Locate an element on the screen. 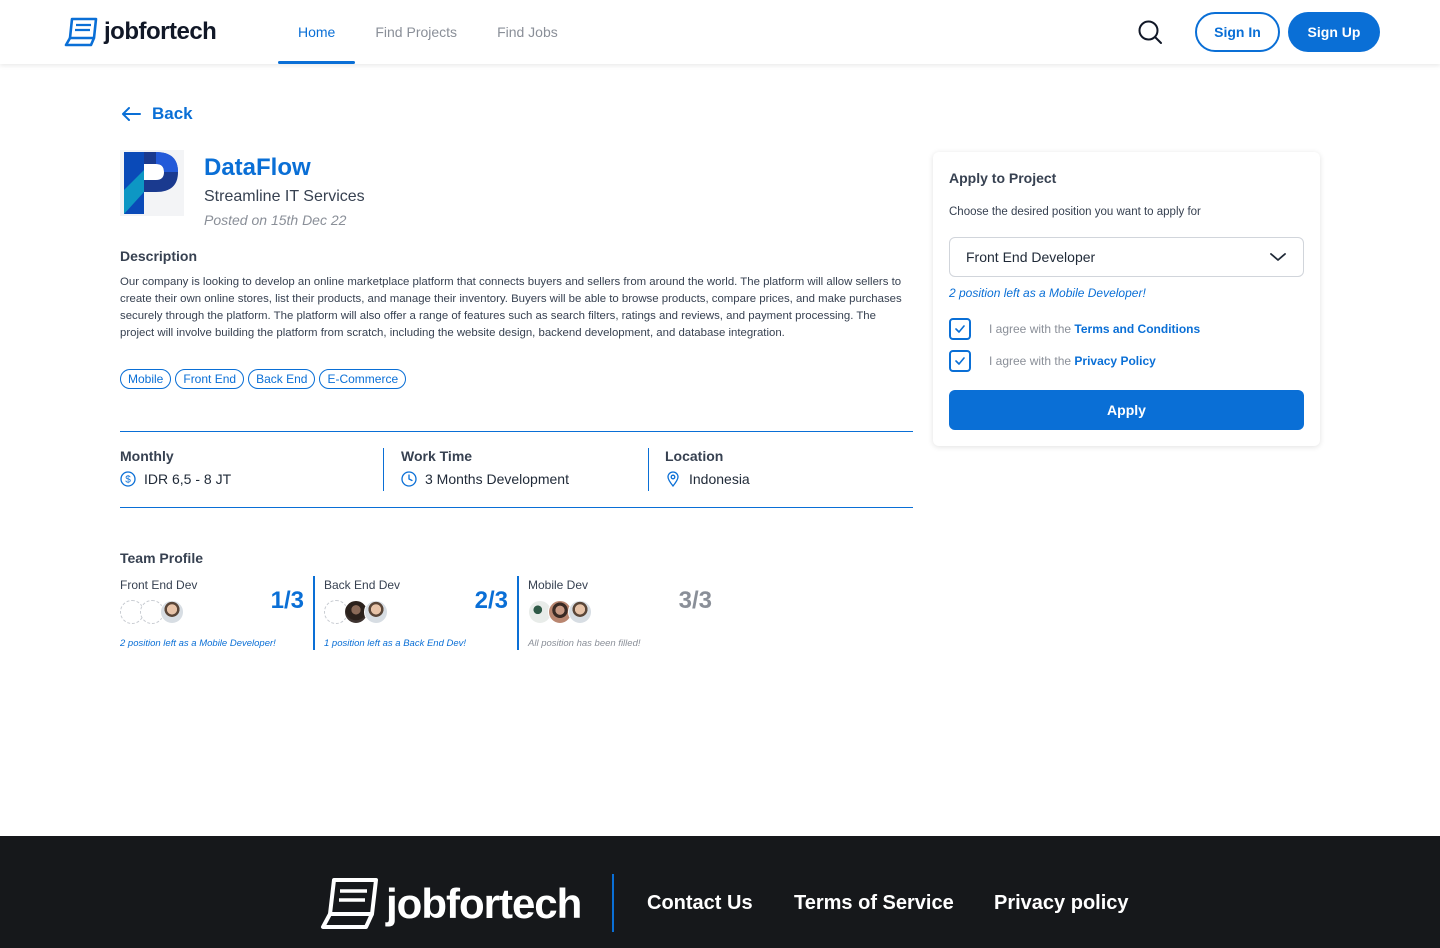 The width and height of the screenshot is (1440, 948). team-role-note: 1 position left as a Back End Dev! is located at coordinates (395, 643).